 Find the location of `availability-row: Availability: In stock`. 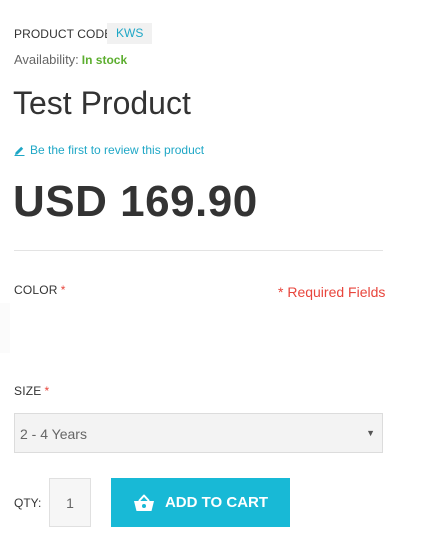

availability-row: Availability: In stock is located at coordinates (70, 59).